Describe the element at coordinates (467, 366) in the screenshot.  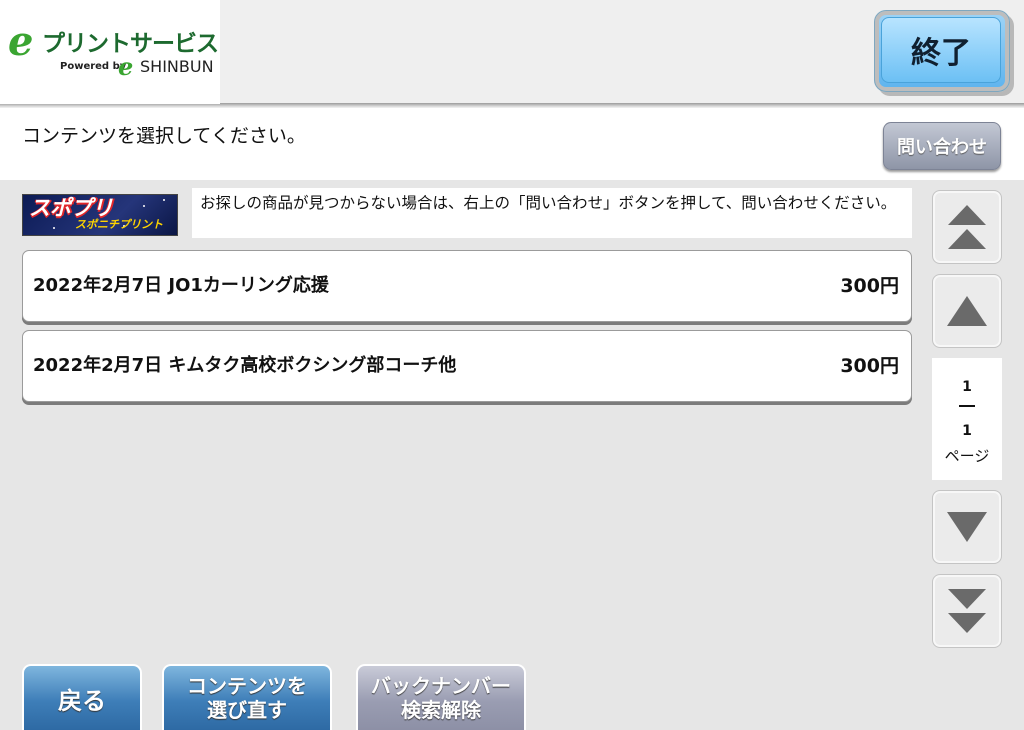
I see `content-item: 2022年2月7日 キムタク高校ボクシング部コーチ他 300円` at that location.